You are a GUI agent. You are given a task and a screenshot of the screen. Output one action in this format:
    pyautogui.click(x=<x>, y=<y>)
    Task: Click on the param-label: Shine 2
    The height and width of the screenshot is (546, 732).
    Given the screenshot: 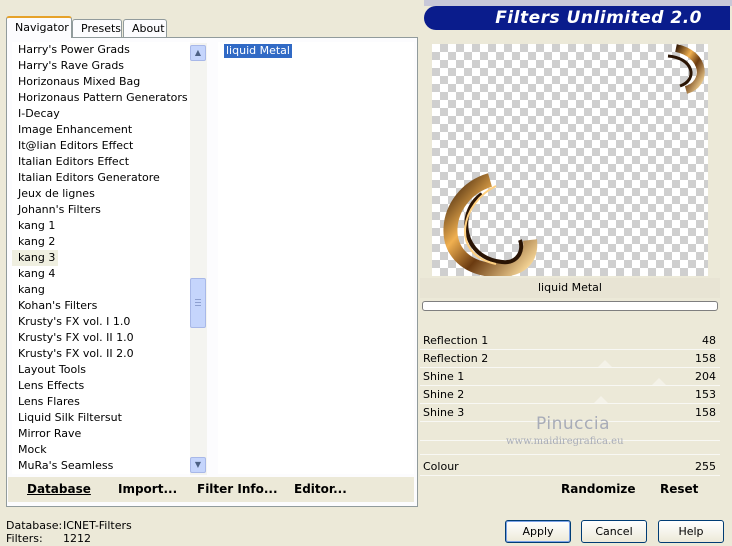 What is the action you would take?
    pyautogui.click(x=444, y=394)
    